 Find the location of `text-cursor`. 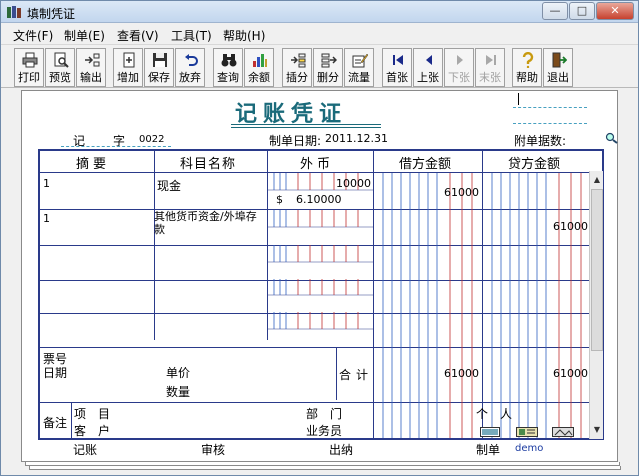

text-cursor is located at coordinates (518, 99).